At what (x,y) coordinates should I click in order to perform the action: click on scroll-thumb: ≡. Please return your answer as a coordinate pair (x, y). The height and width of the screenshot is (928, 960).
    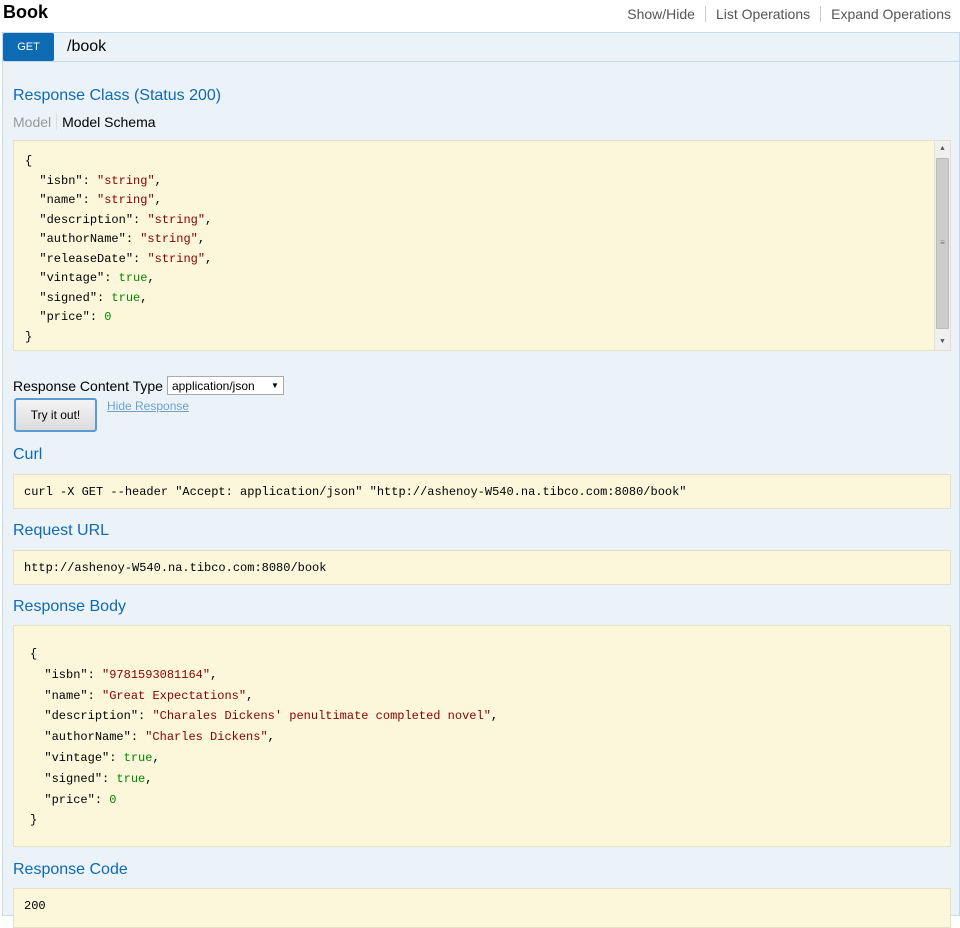
    Looking at the image, I should click on (942, 243).